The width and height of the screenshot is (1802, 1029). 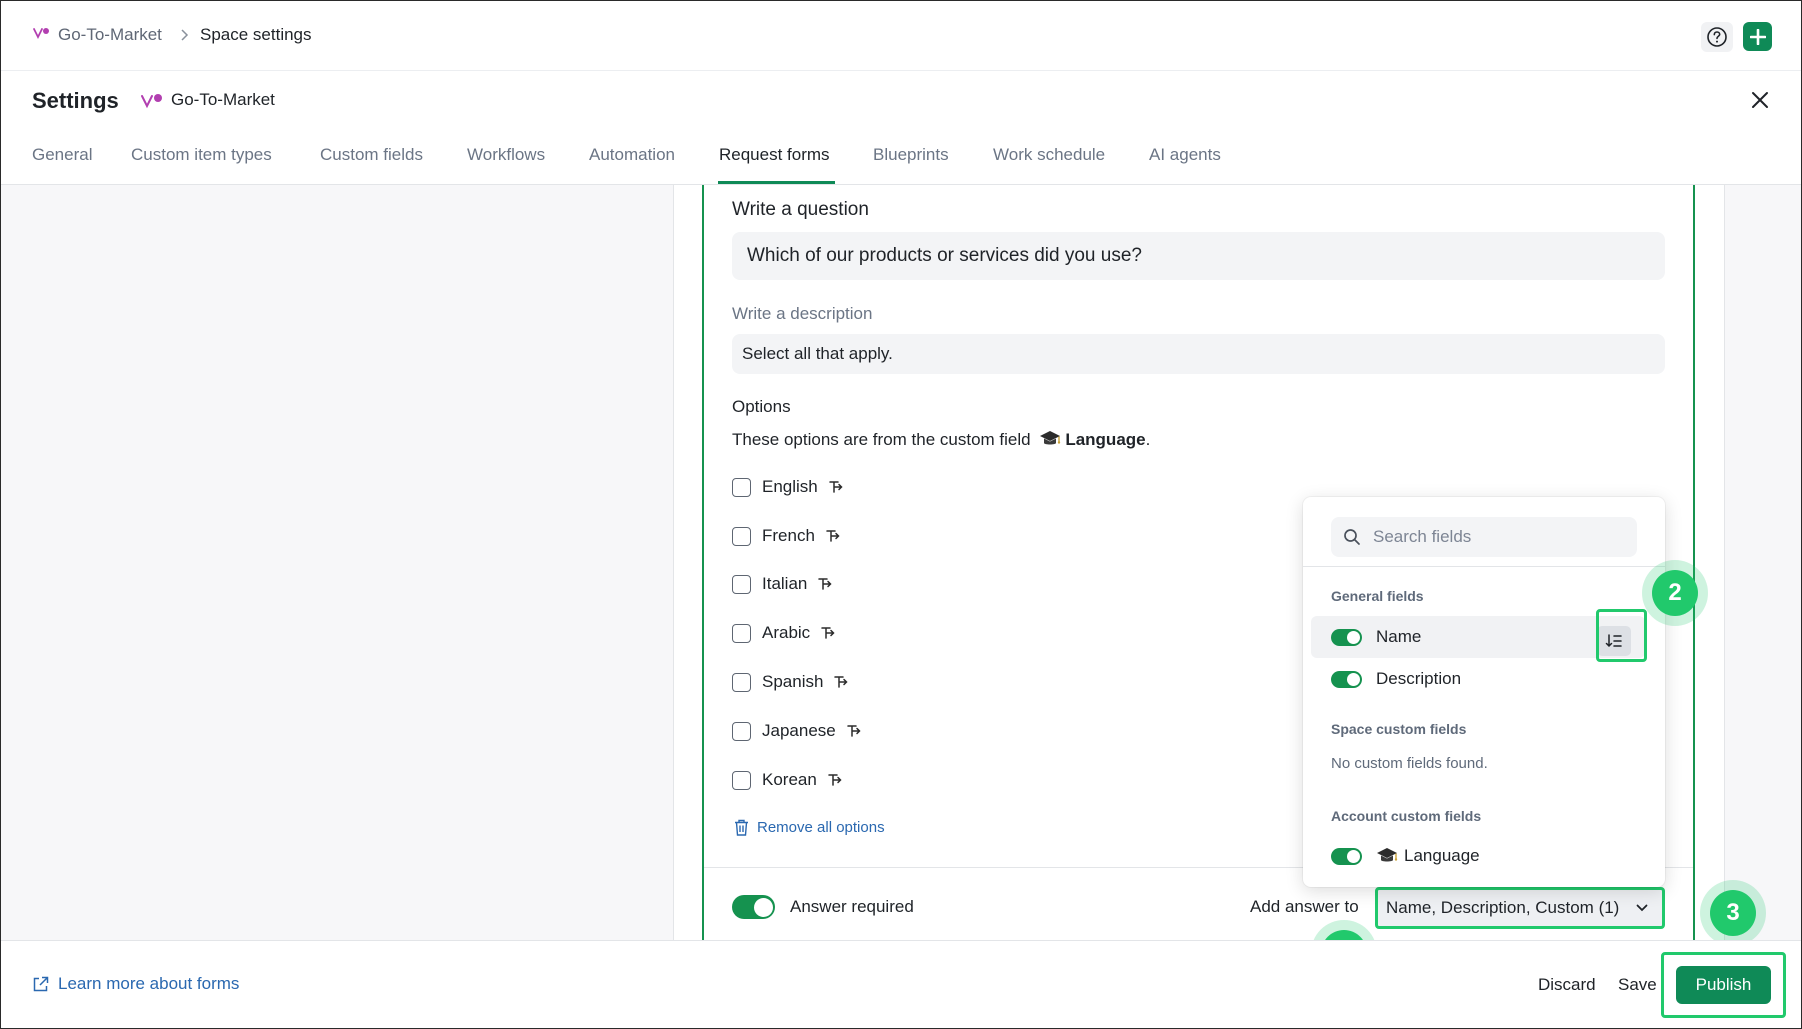 I want to click on learn-more-link: Learn more about forms, so click(x=135, y=984).